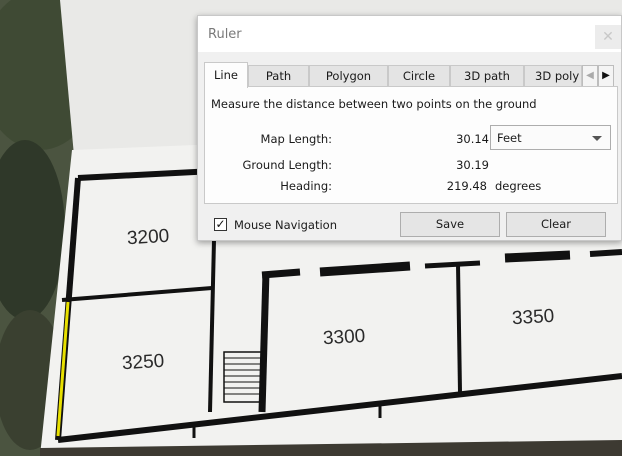  I want to click on map-length-value: 30.14, so click(472, 139).